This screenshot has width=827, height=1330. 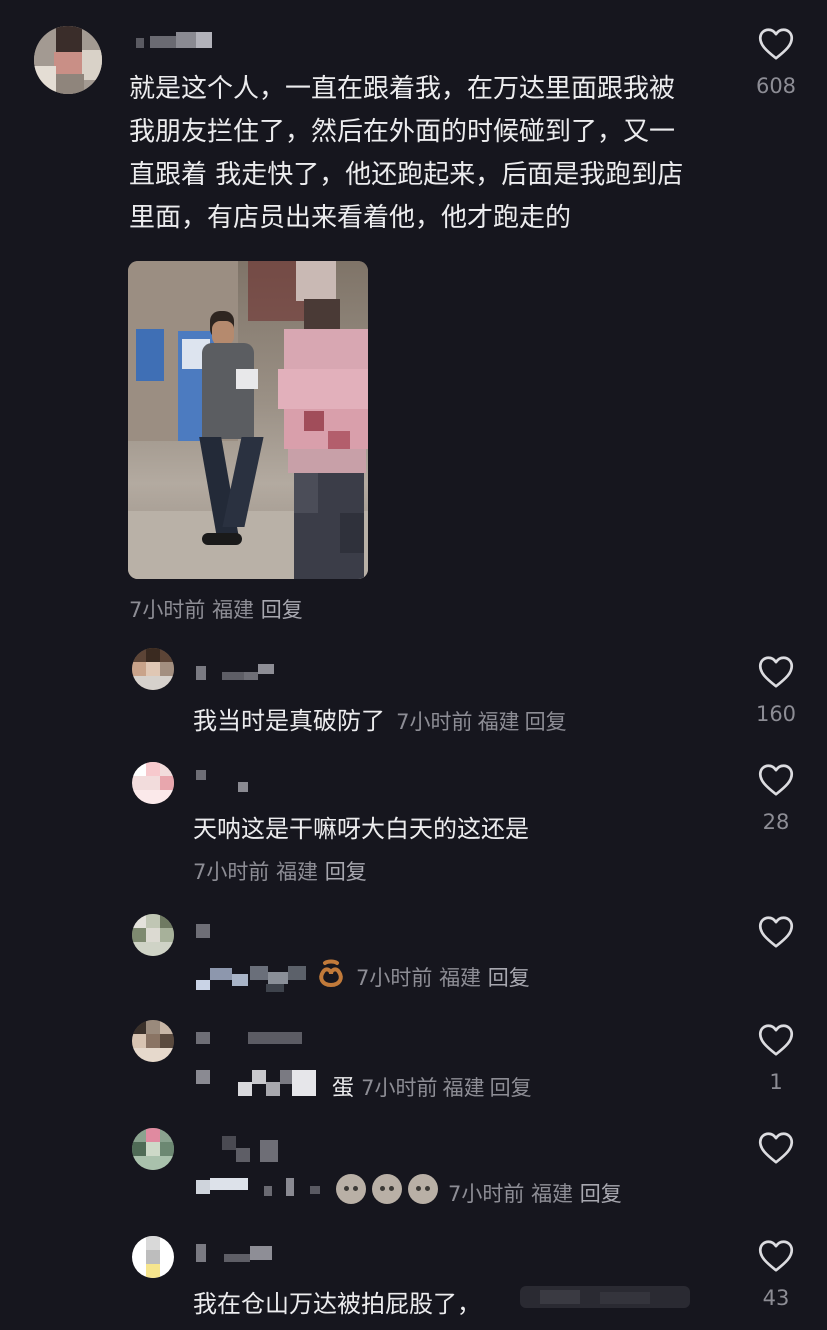 What do you see at coordinates (337, 1304) in the screenshot?
I see `reply-text: 我在仓山万达被拍屁股了，` at bounding box center [337, 1304].